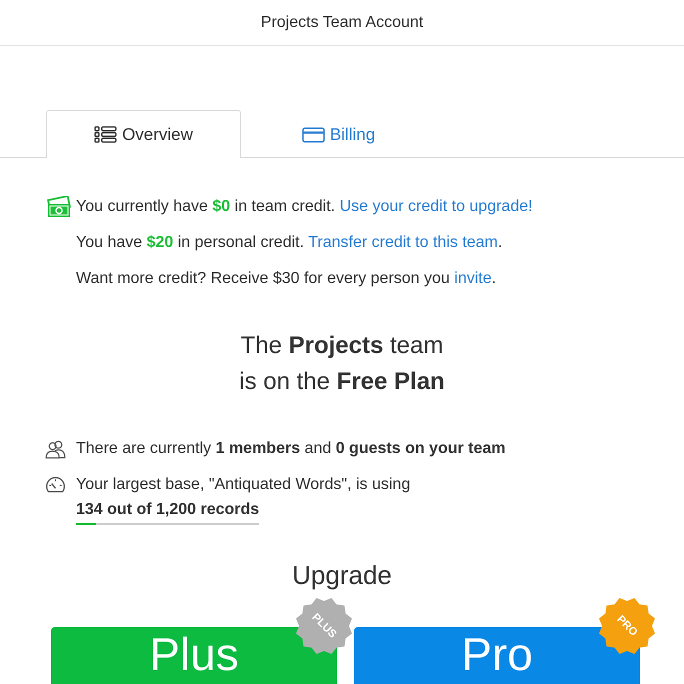  I want to click on credit-text: You have $20 in personal credit. Transfer credit to this team., so click(289, 243).